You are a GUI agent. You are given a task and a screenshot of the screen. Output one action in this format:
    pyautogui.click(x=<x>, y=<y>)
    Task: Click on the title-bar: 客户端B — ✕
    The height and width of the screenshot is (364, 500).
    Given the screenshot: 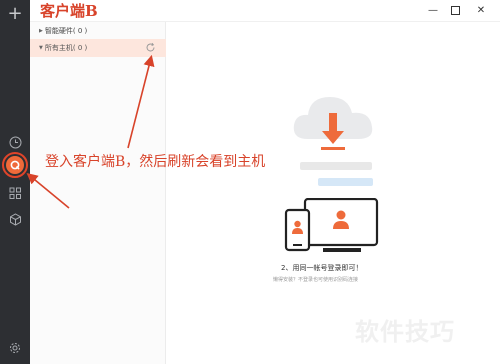 What is the action you would take?
    pyautogui.click(x=265, y=11)
    